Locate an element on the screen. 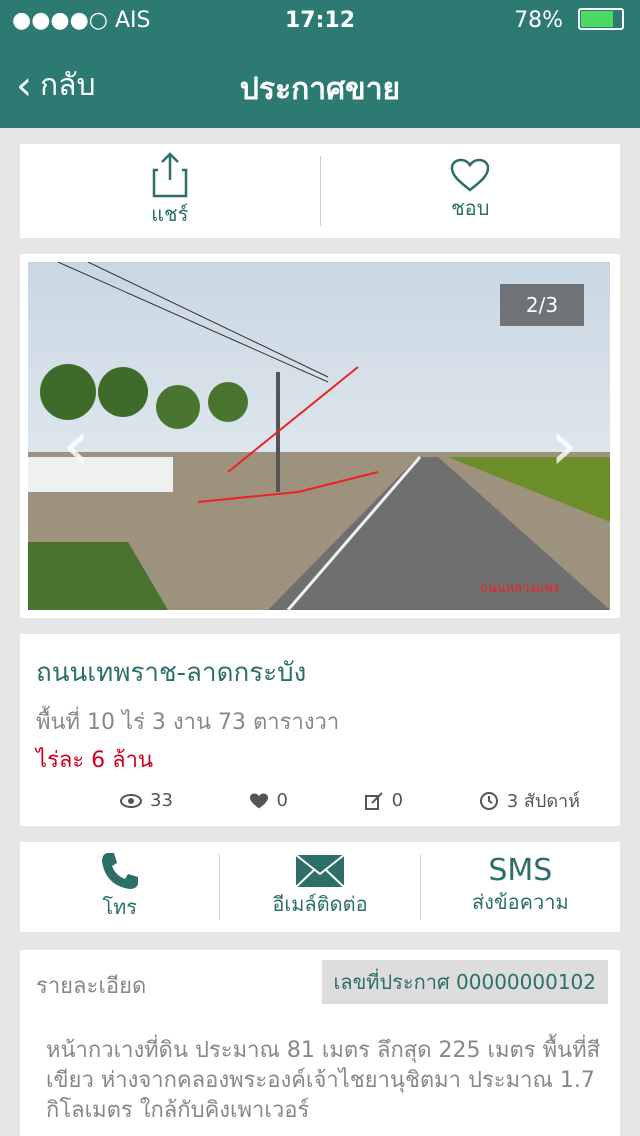  edits-count: 0 is located at coordinates (397, 800).